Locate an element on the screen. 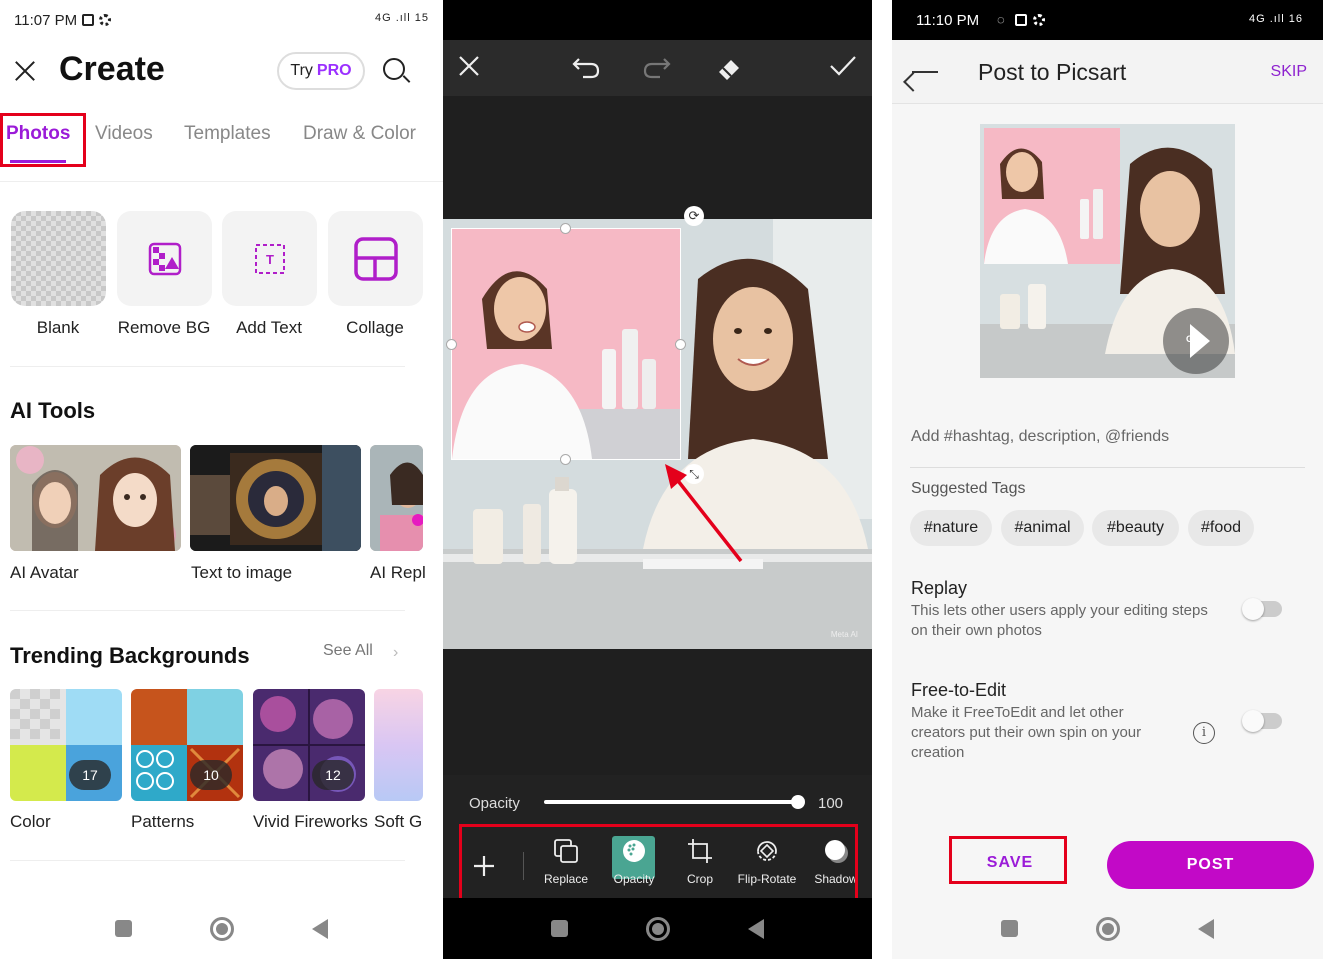 This screenshot has width=1323, height=959. bg-patterns-label: Patterns is located at coordinates (163, 821).